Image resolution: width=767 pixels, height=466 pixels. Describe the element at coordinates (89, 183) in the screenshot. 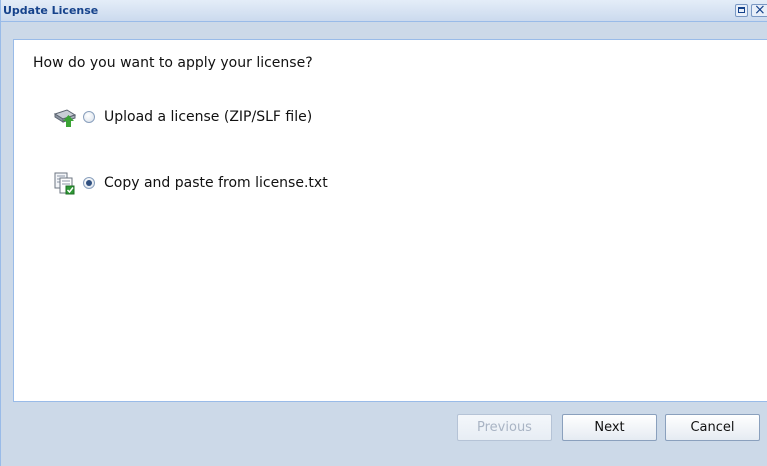

I see `paste-license-radio` at that location.